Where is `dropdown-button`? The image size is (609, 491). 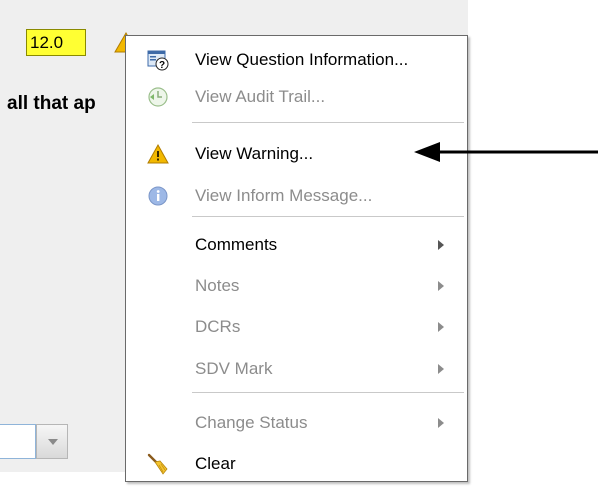
dropdown-button is located at coordinates (52, 441).